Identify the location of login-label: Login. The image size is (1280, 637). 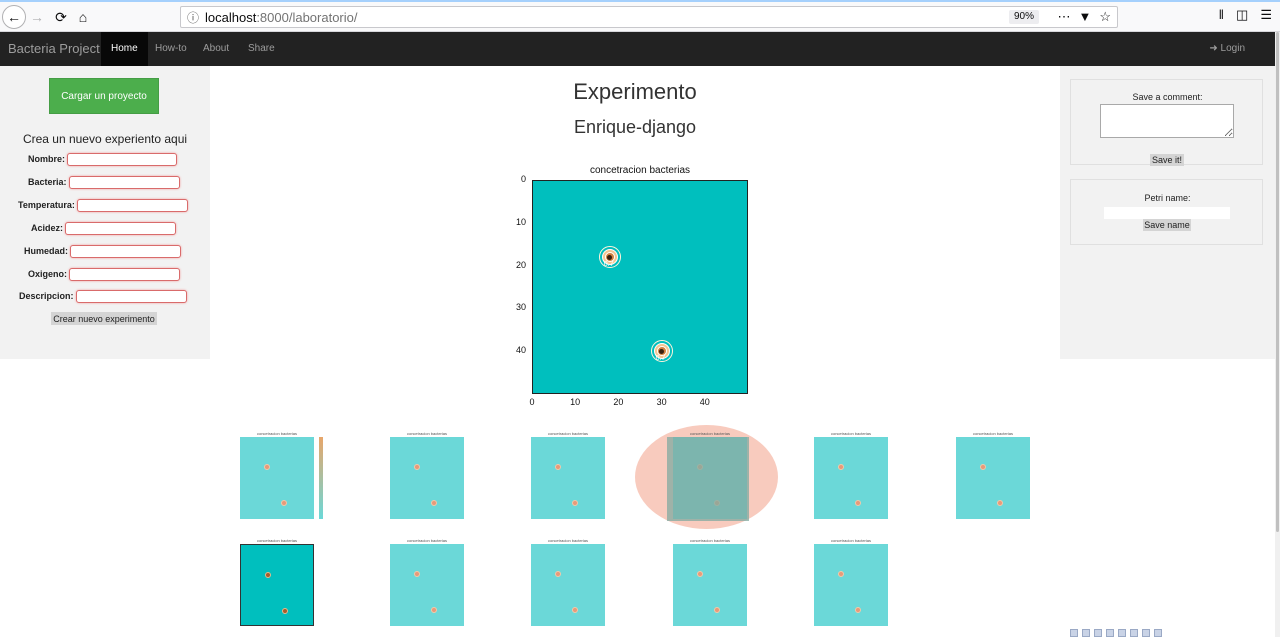
(1232, 48).